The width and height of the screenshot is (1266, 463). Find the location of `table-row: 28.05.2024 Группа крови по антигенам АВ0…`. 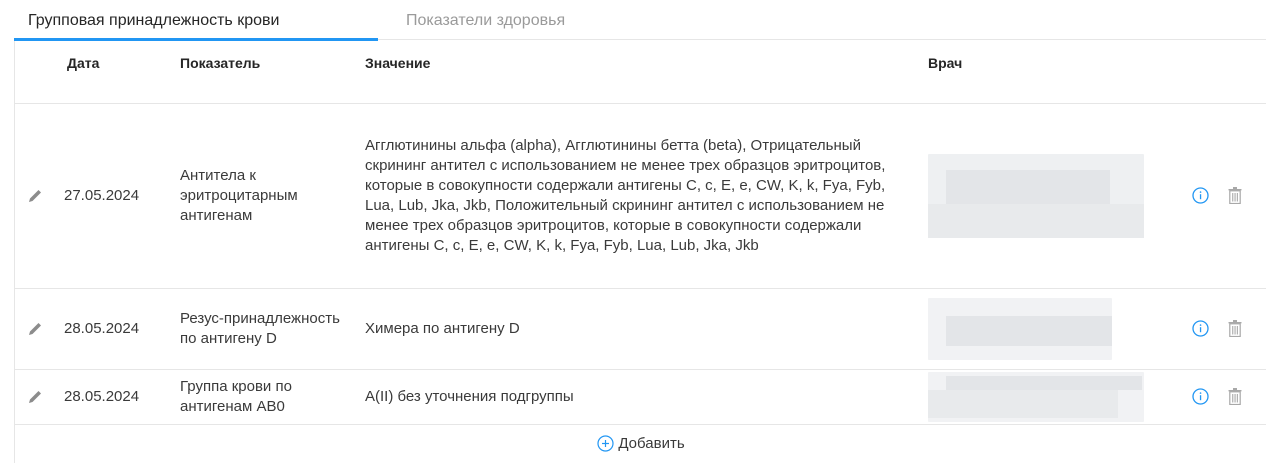

table-row: 28.05.2024 Группа крови по антигенам АВ0… is located at coordinates (640, 397).